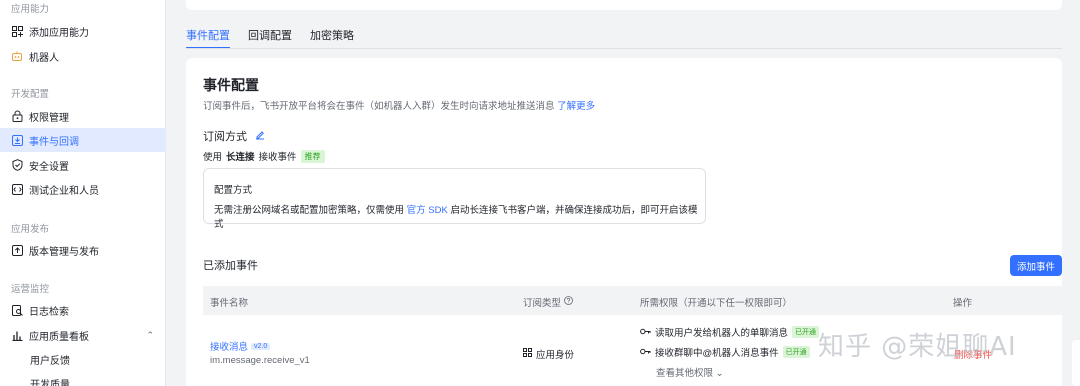 This screenshot has width=1080, height=386. Describe the element at coordinates (83, 116) in the screenshot. I see `sidebar-item-permission: 权限管理` at that location.